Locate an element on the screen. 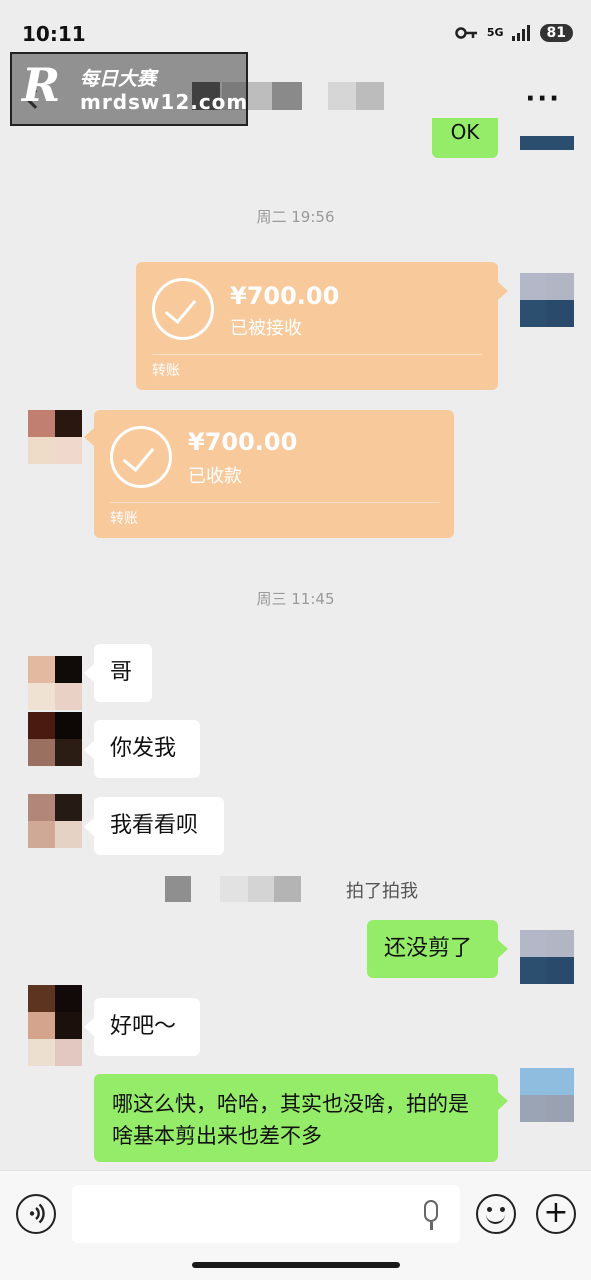  home-indicator is located at coordinates (296, 1265).